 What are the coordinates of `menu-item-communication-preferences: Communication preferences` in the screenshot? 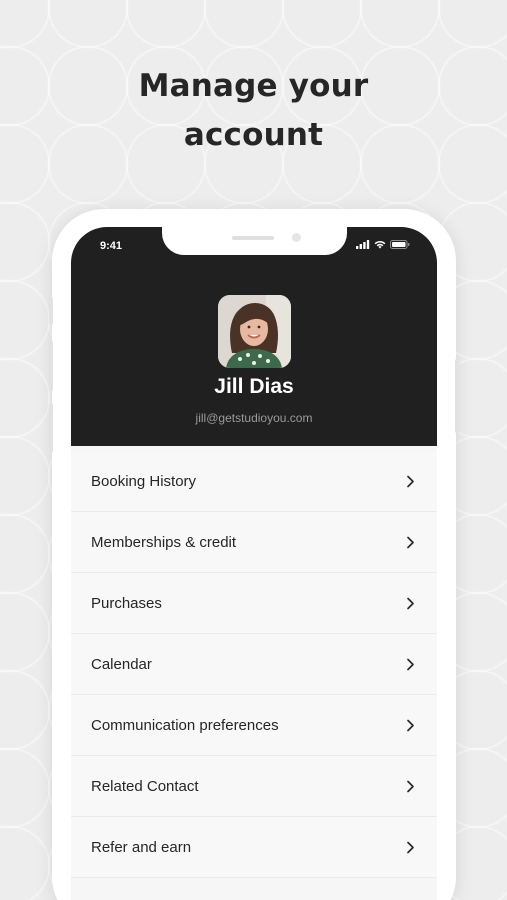 It's located at (254, 725).